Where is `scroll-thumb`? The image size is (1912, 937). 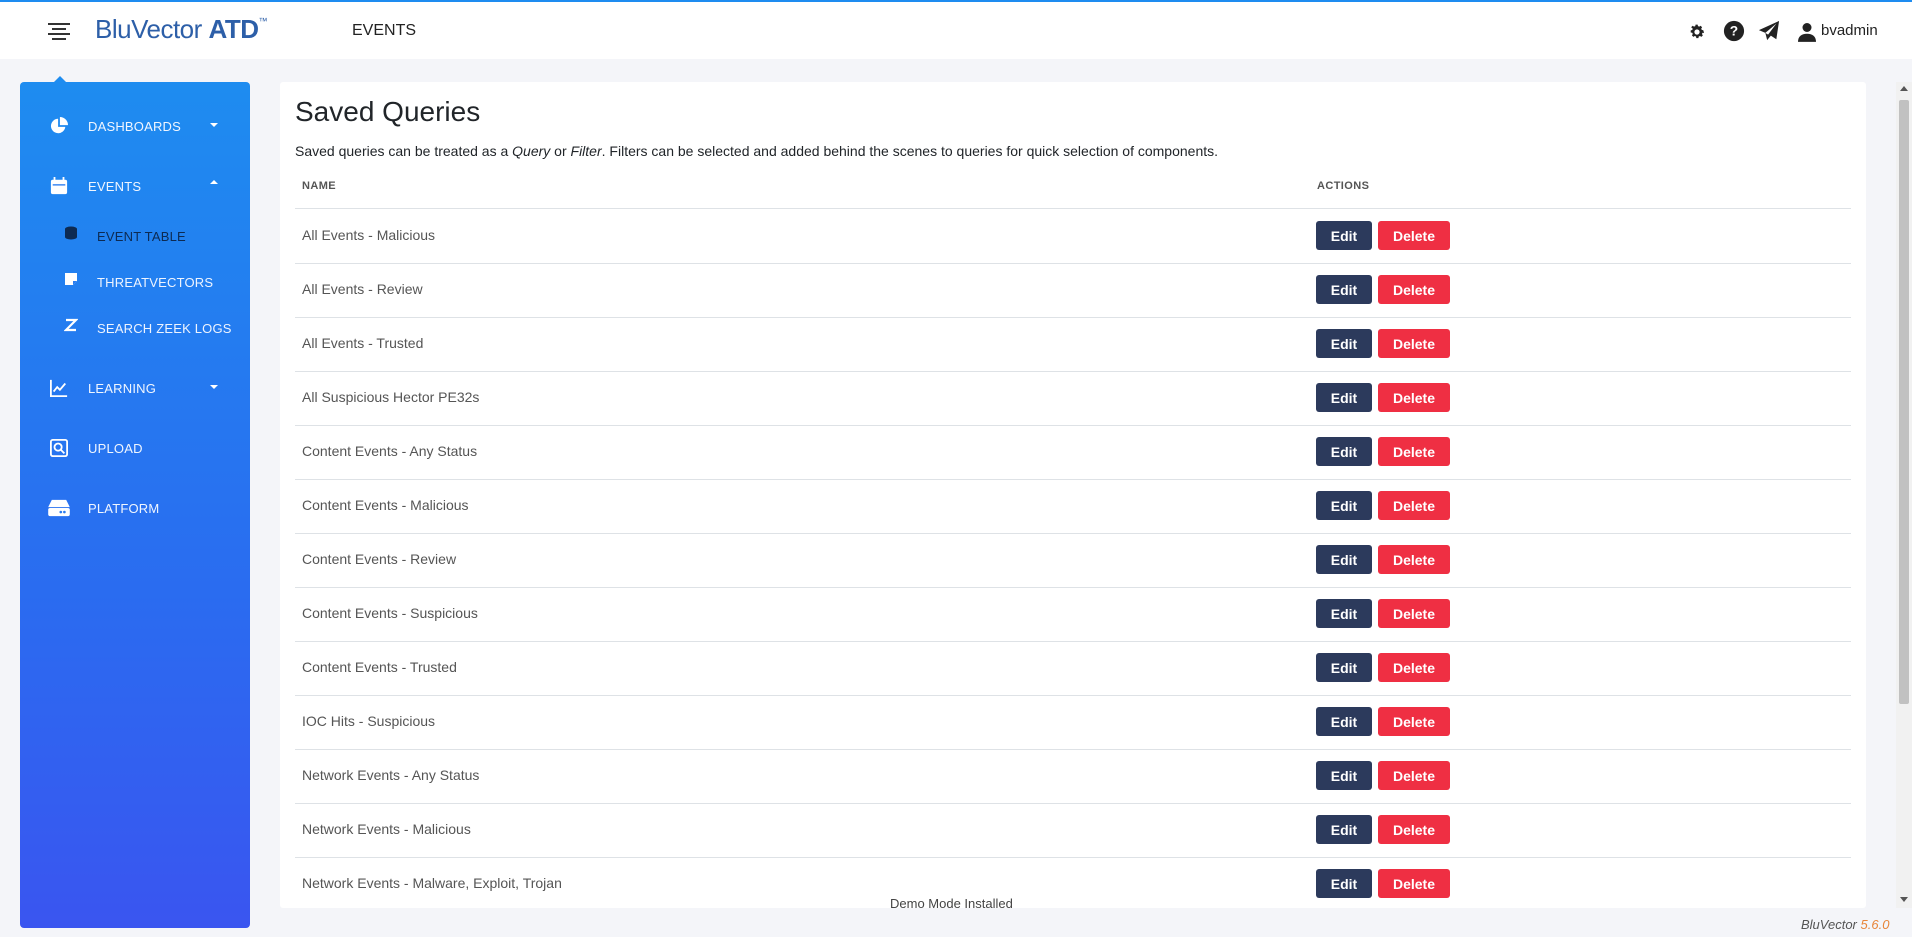 scroll-thumb is located at coordinates (1904, 402).